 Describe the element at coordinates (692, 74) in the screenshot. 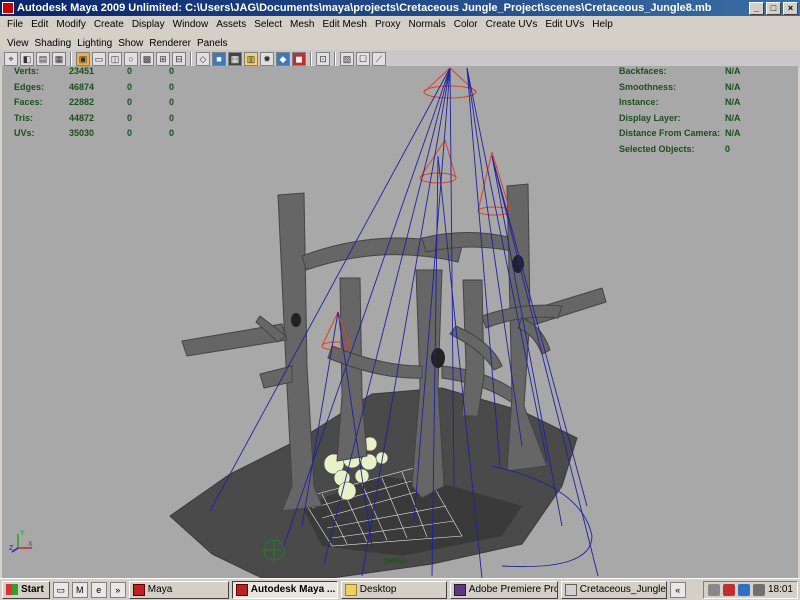

I see `hud-row-backfaces: Backfaces: N/A` at that location.